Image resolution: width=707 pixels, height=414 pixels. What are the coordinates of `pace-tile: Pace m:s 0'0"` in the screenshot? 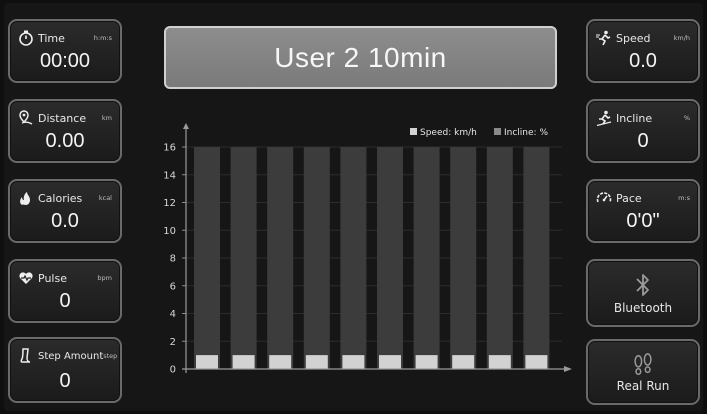 It's located at (643, 211).